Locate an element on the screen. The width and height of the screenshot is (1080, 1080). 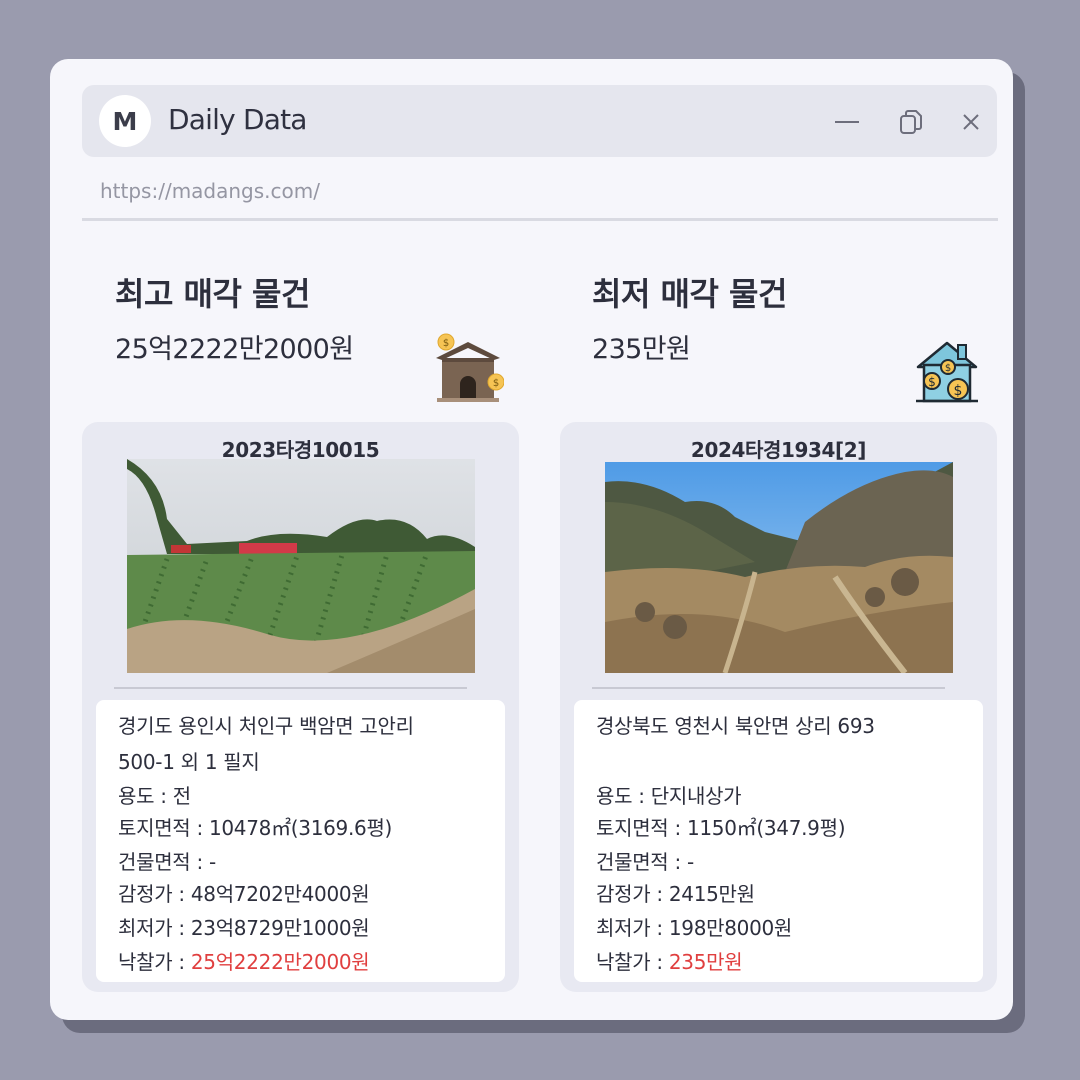
usage-value: 전 is located at coordinates (181, 796).